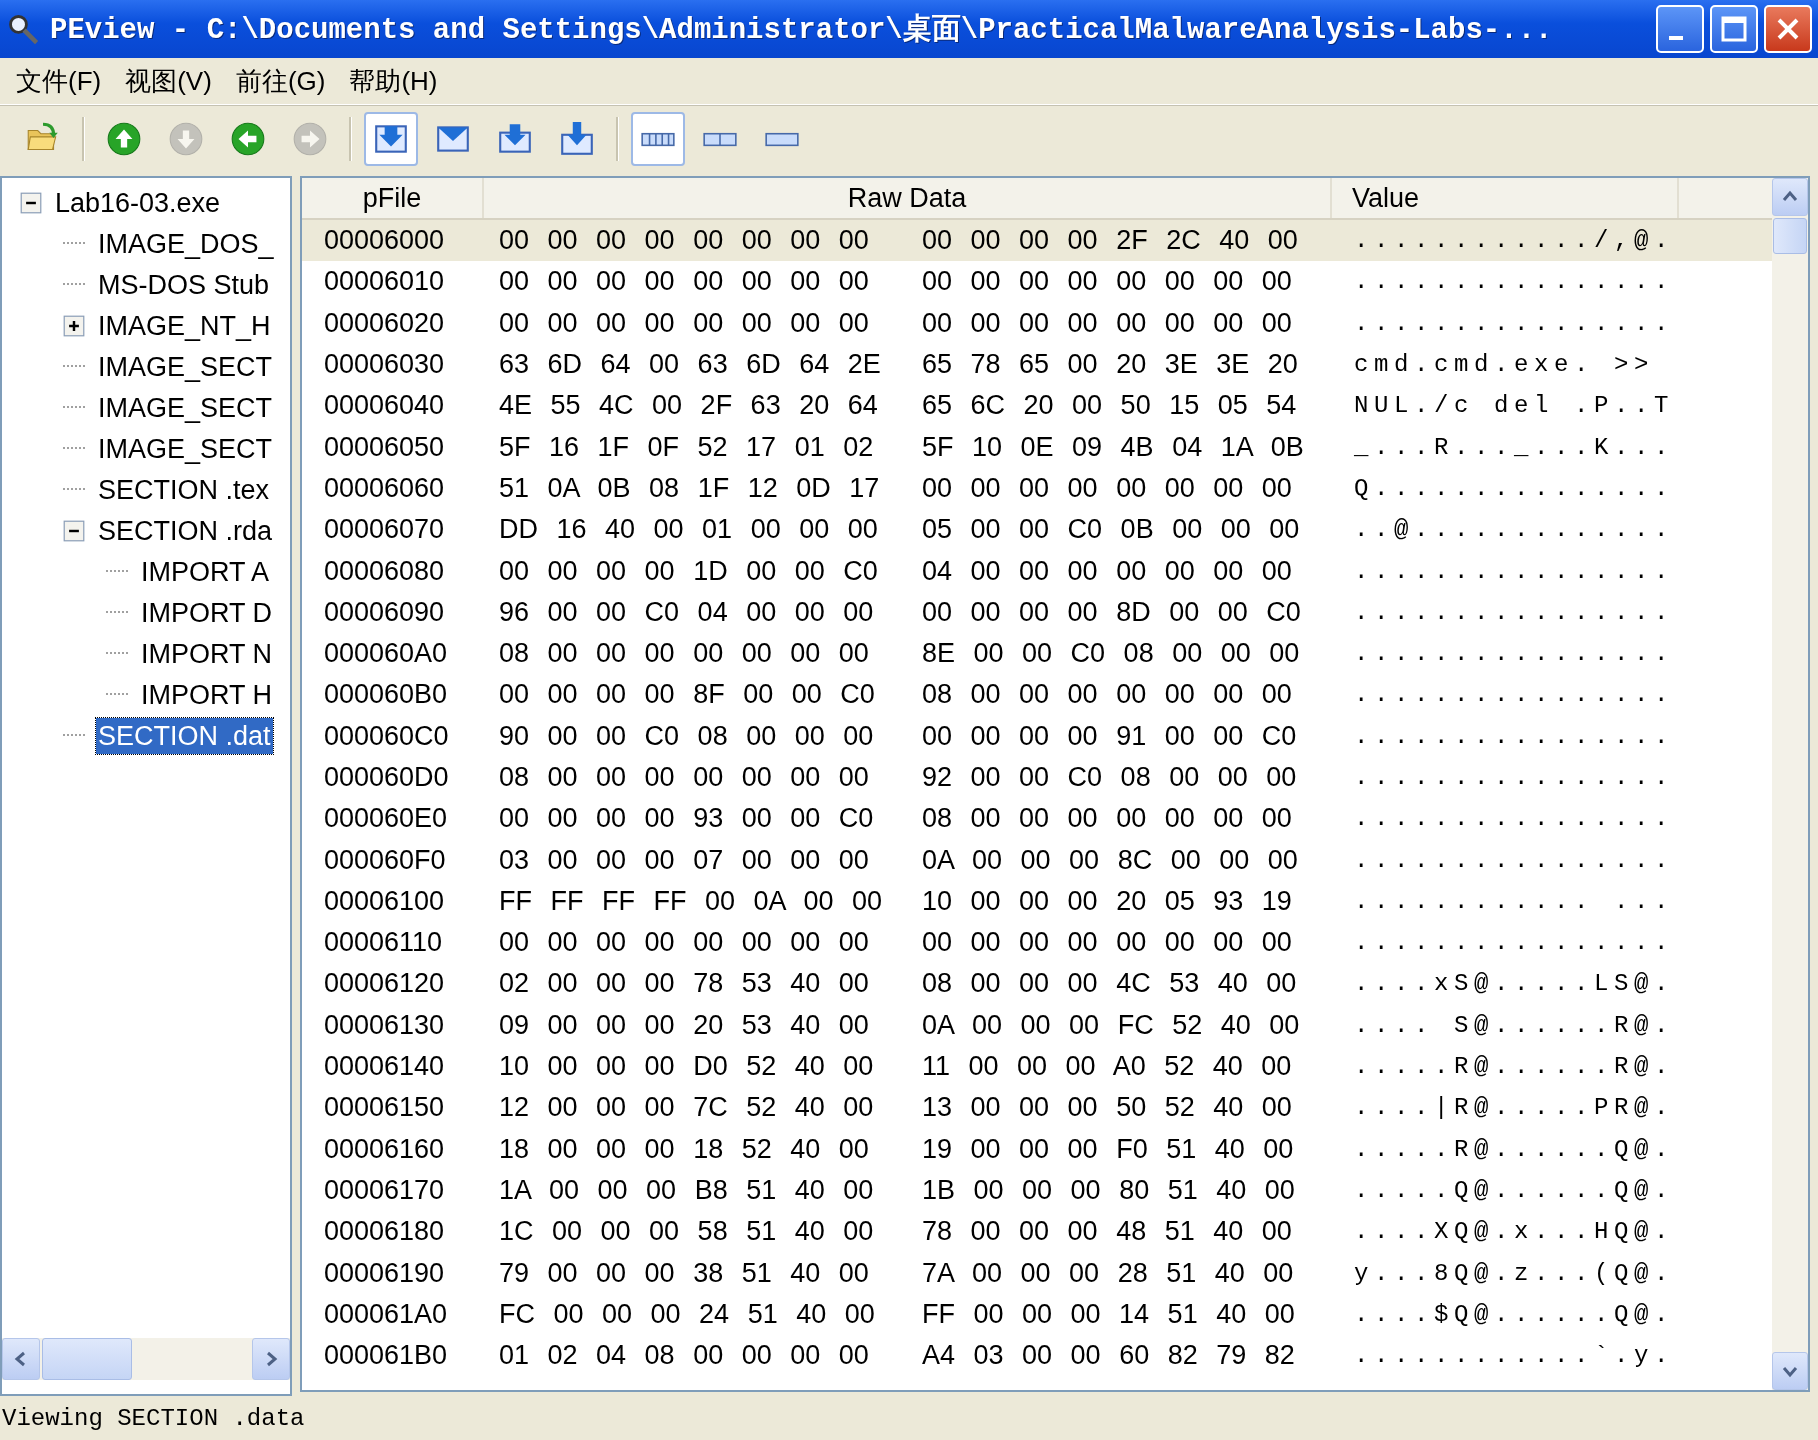 Image resolution: width=1818 pixels, height=1440 pixels. Describe the element at coordinates (684, 860) in the screenshot. I see `hex-bytes: 03 00 00 00 07 00 00 00` at that location.